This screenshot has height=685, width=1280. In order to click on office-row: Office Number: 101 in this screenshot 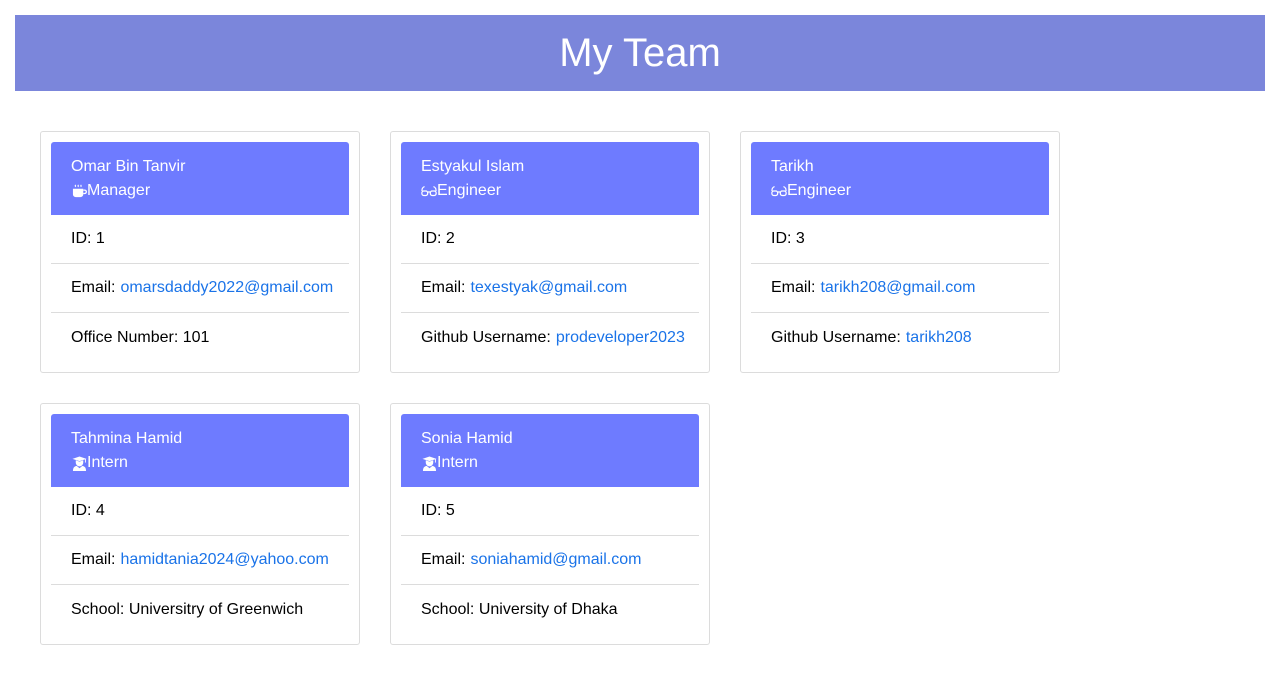, I will do `click(200, 337)`.